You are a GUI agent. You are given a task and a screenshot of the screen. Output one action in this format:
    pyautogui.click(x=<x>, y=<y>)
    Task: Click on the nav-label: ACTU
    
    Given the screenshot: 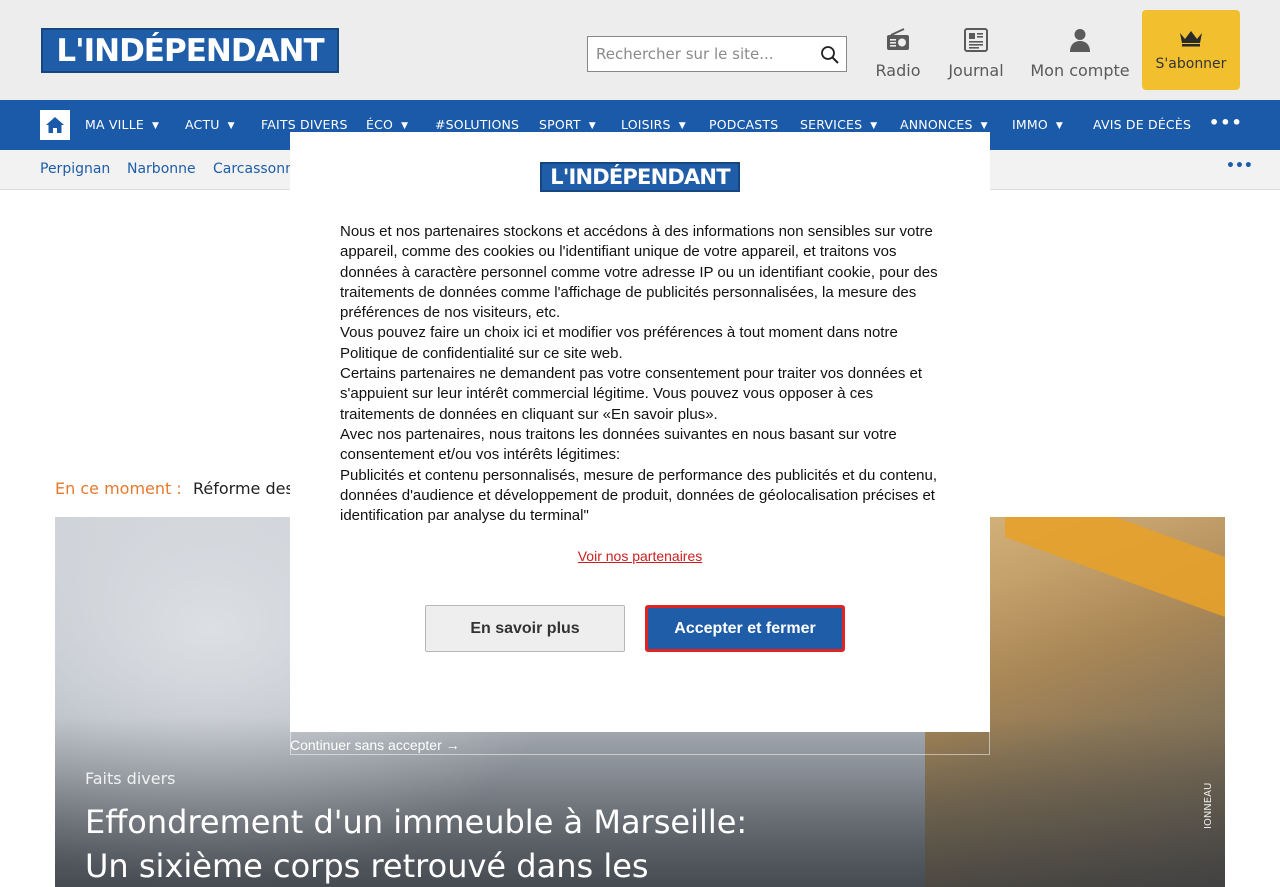 What is the action you would take?
    pyautogui.click(x=202, y=124)
    